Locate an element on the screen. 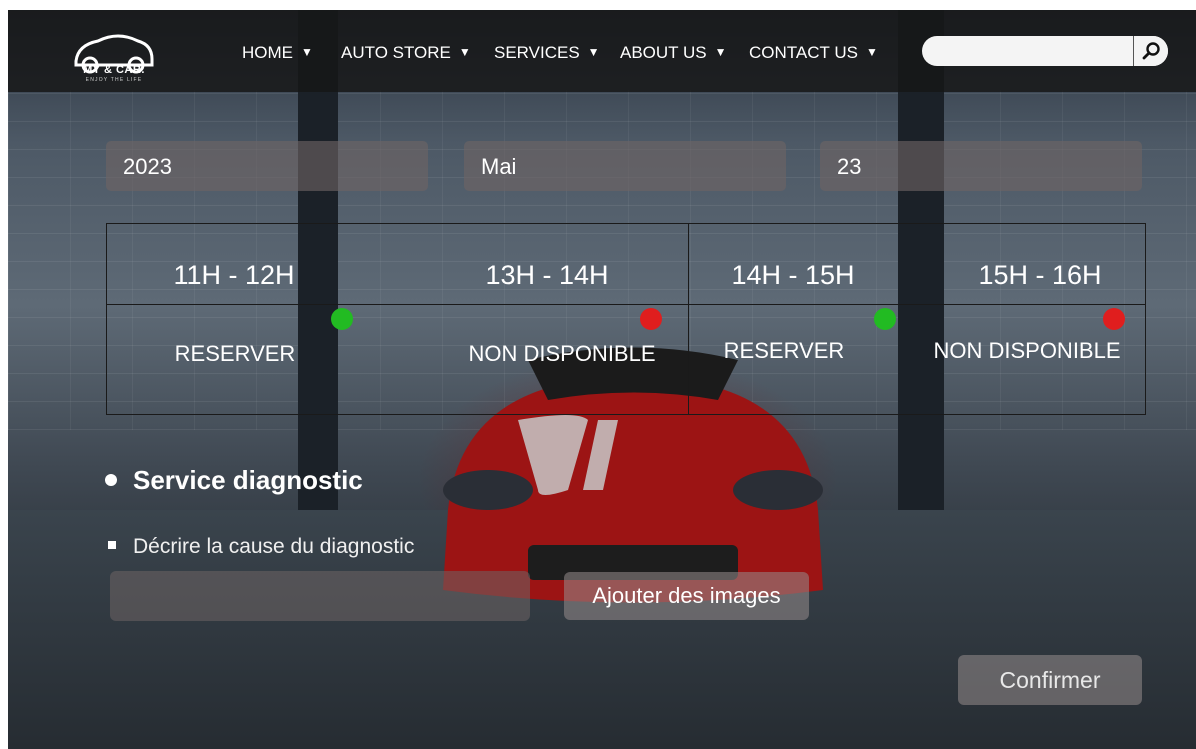 This screenshot has height=749, width=1196. add-images-button: Ajouter des images is located at coordinates (686, 596).